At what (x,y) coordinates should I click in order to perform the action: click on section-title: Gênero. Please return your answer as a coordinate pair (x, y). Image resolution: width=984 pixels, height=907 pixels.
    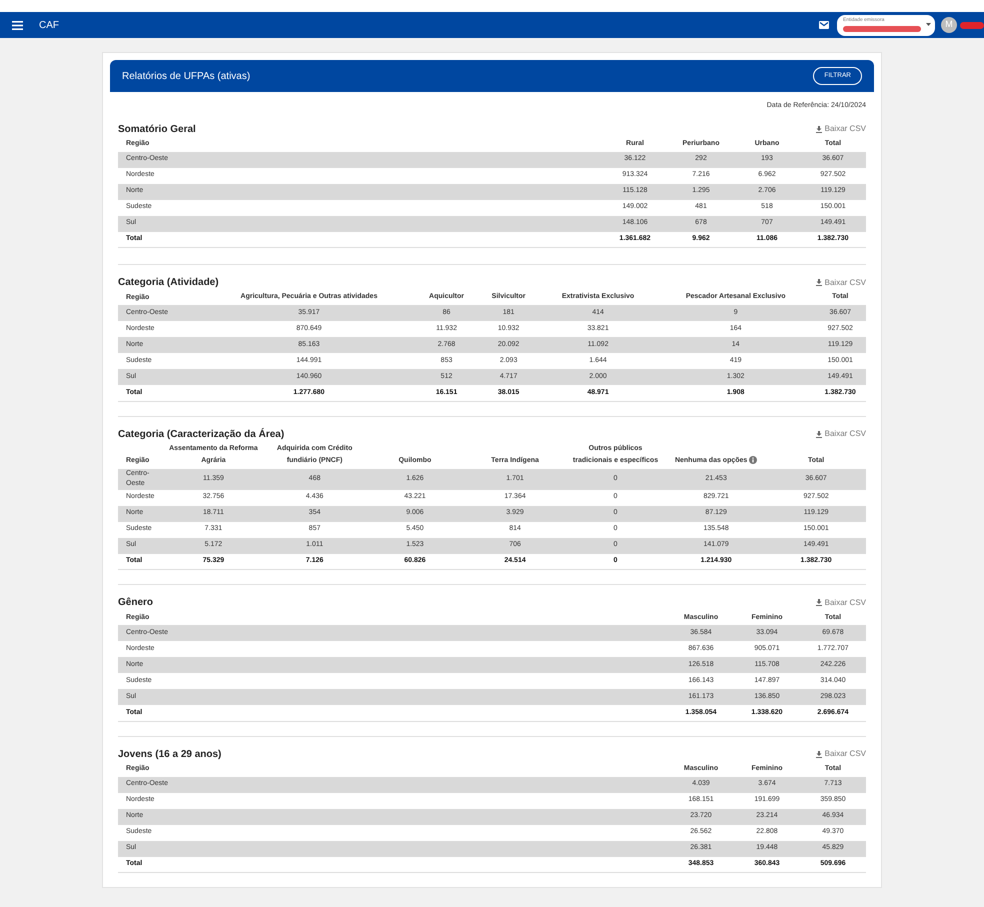
    Looking at the image, I should click on (136, 603).